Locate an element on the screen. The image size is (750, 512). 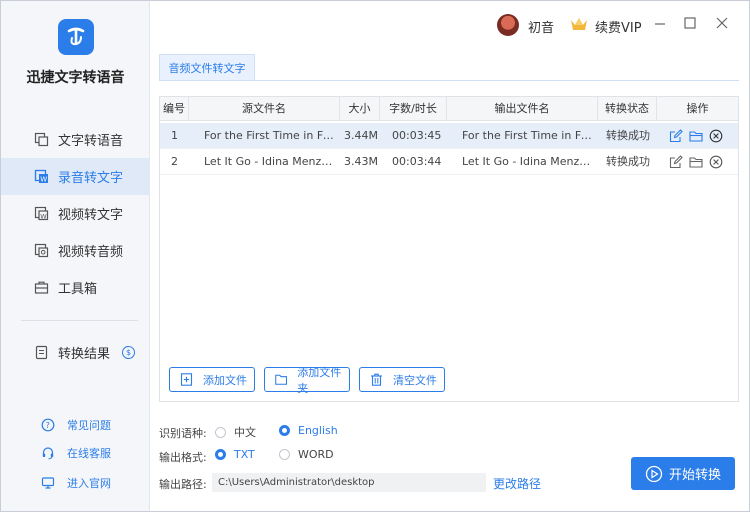
header-actions: 操作 is located at coordinates (697, 108).